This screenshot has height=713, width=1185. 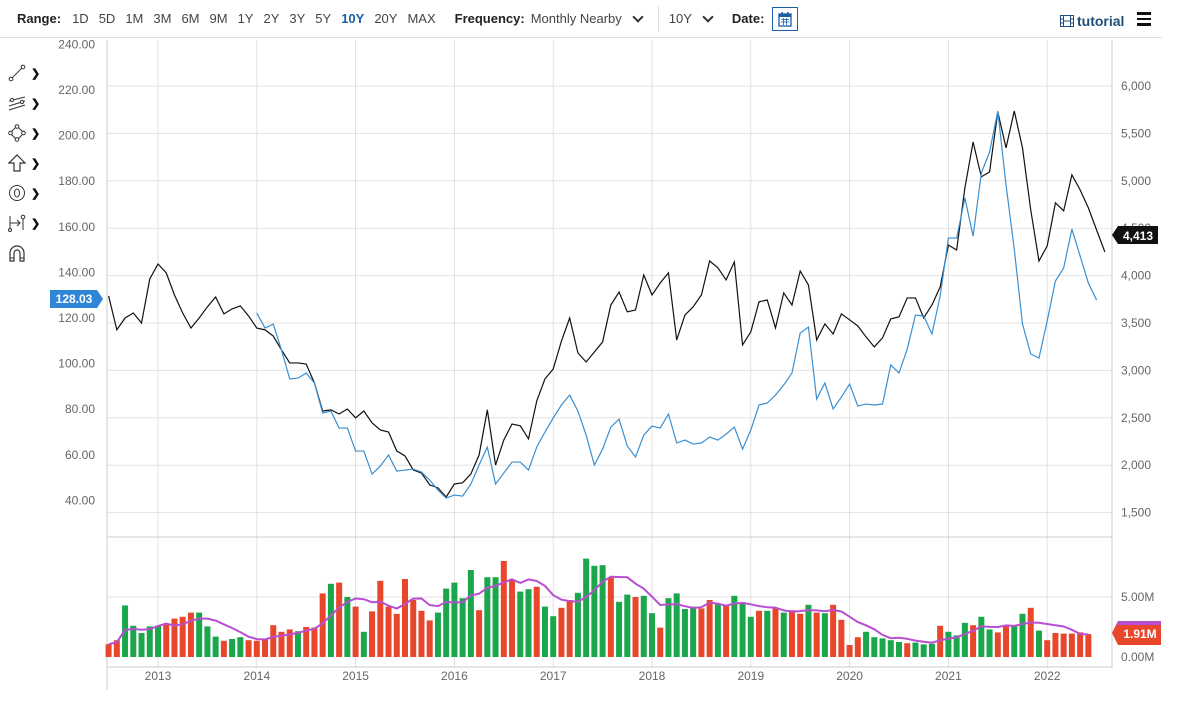 What do you see at coordinates (1136, 465) in the screenshot?
I see `right-axis-tick-label: 2,000` at bounding box center [1136, 465].